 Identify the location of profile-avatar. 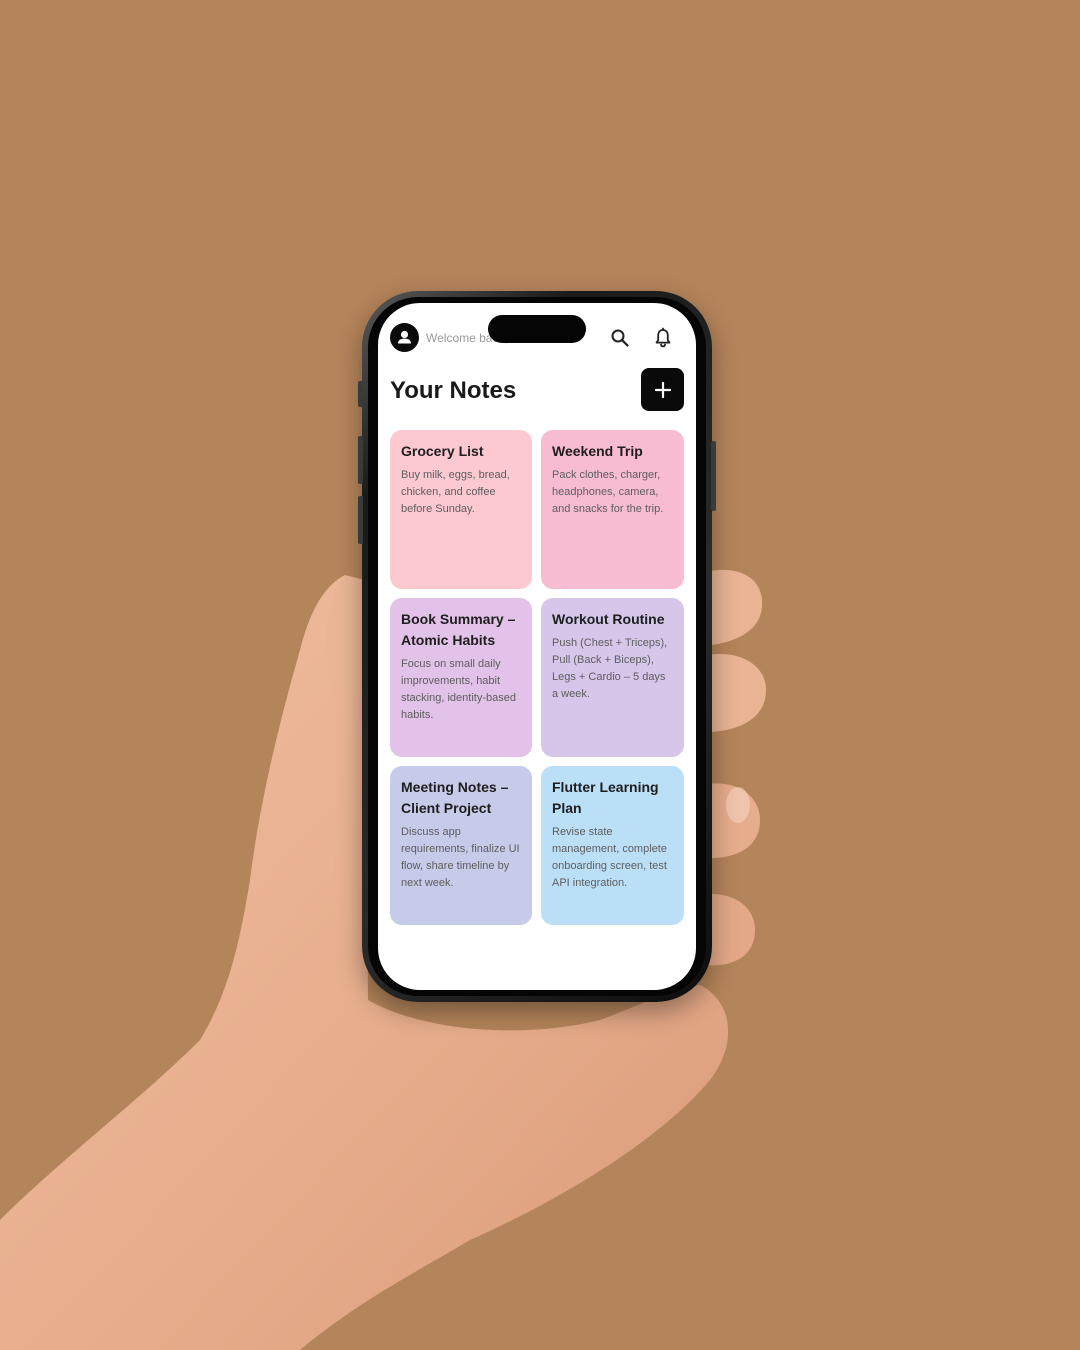
(404, 337).